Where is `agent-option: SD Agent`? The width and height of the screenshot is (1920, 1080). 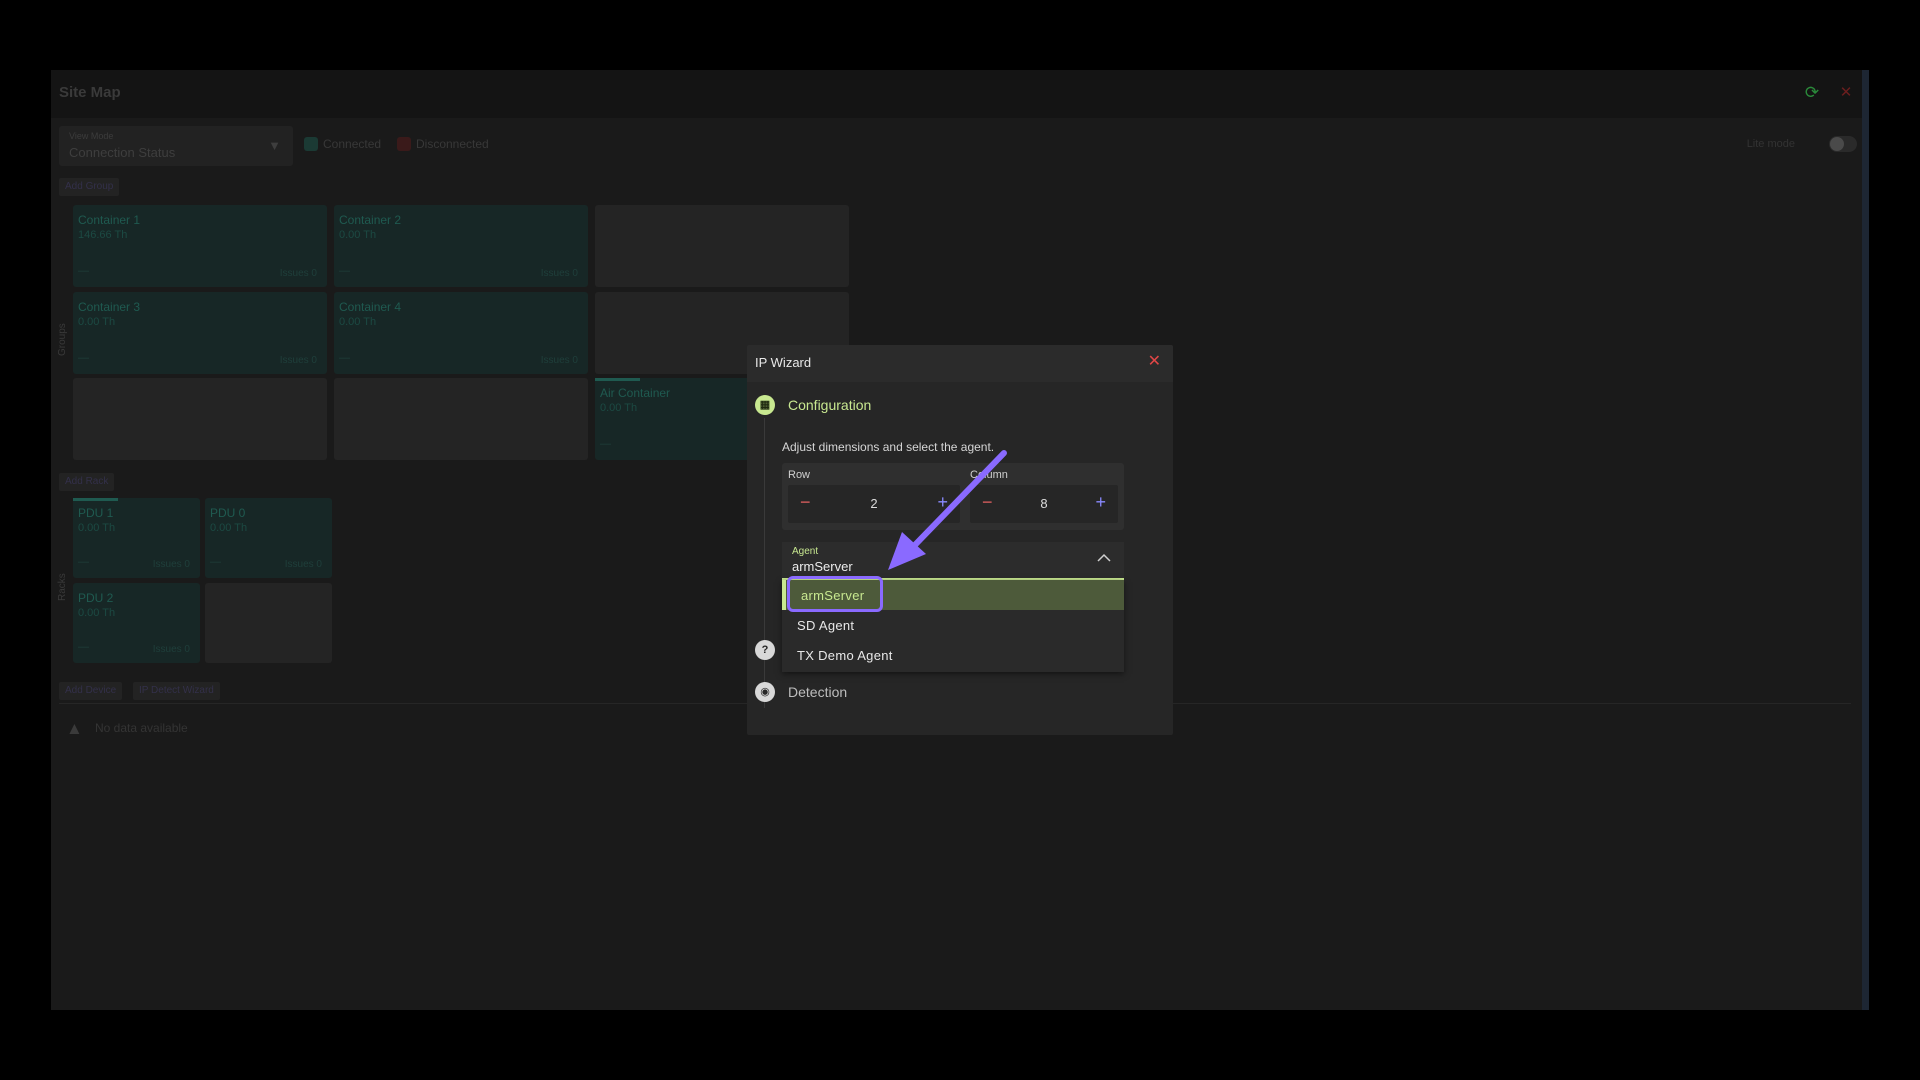 agent-option: SD Agent is located at coordinates (953, 625).